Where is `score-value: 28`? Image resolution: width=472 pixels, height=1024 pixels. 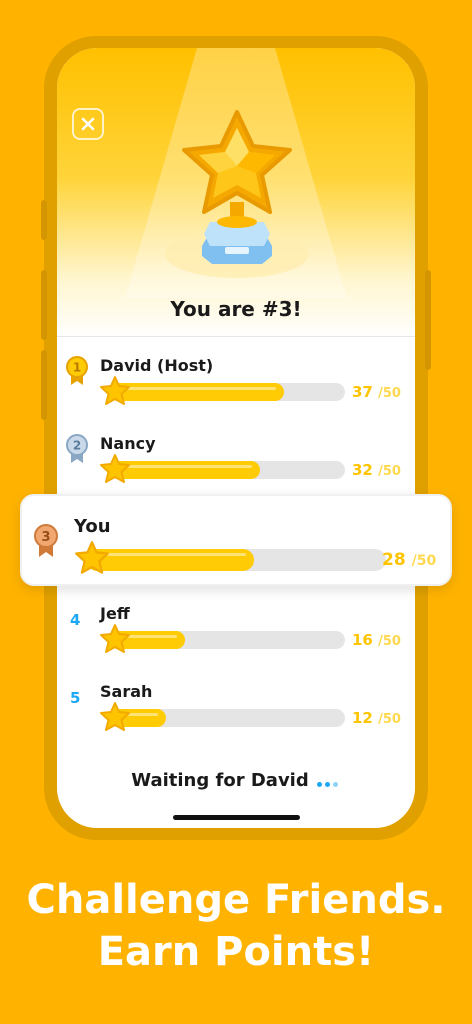
score-value: 28 is located at coordinates (394, 560).